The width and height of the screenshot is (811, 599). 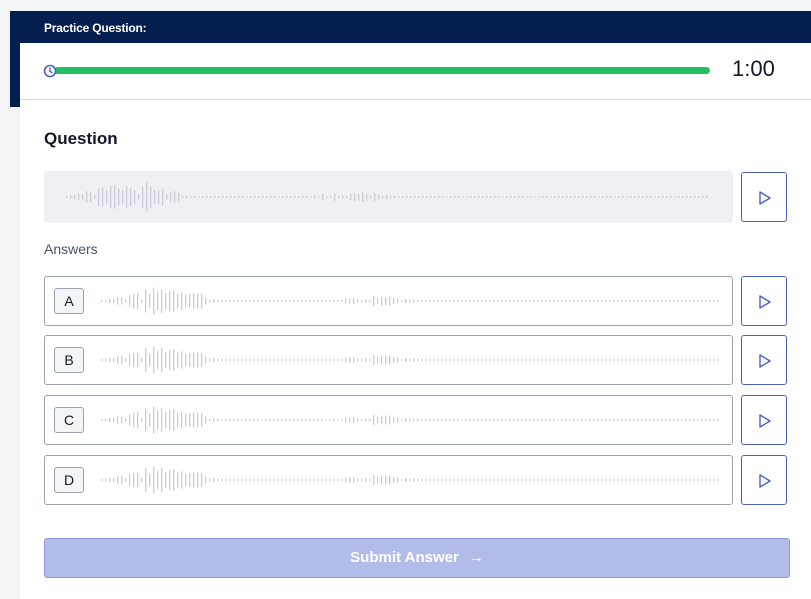 What do you see at coordinates (69, 301) in the screenshot?
I see `answer-letter: A` at bounding box center [69, 301].